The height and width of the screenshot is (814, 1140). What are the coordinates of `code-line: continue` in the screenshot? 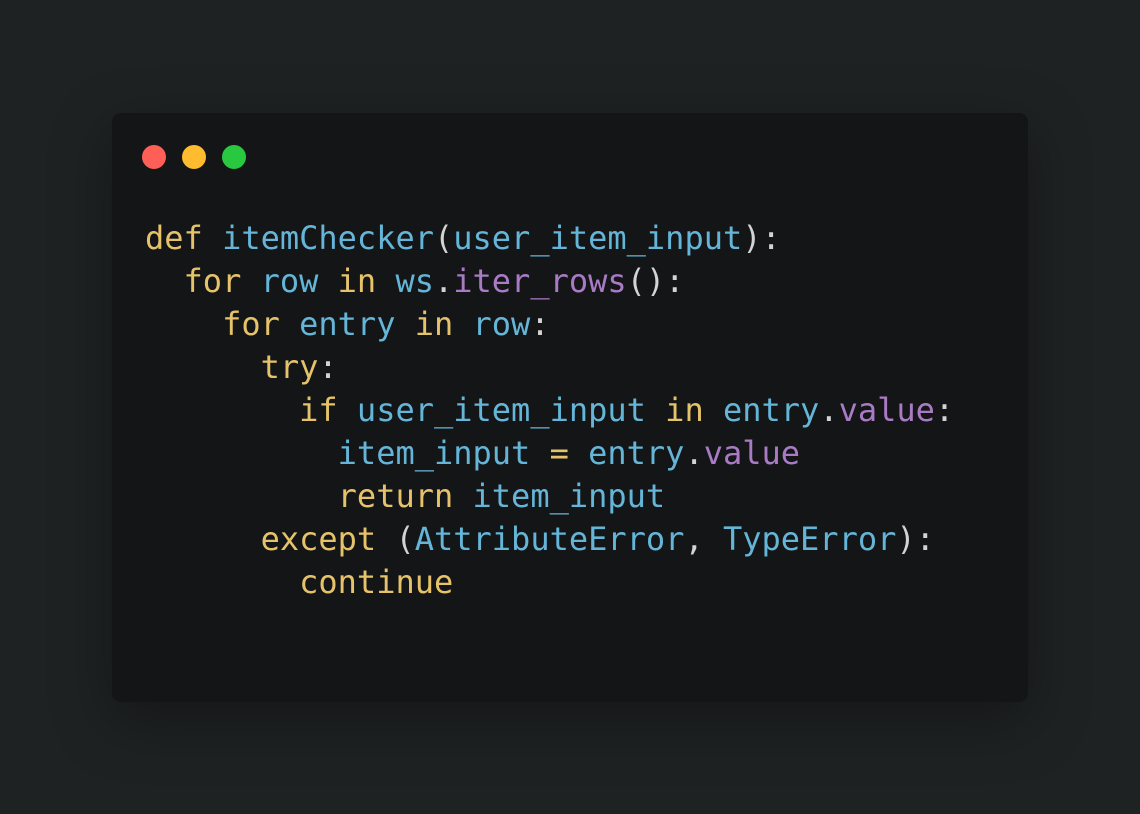 It's located at (549, 582).